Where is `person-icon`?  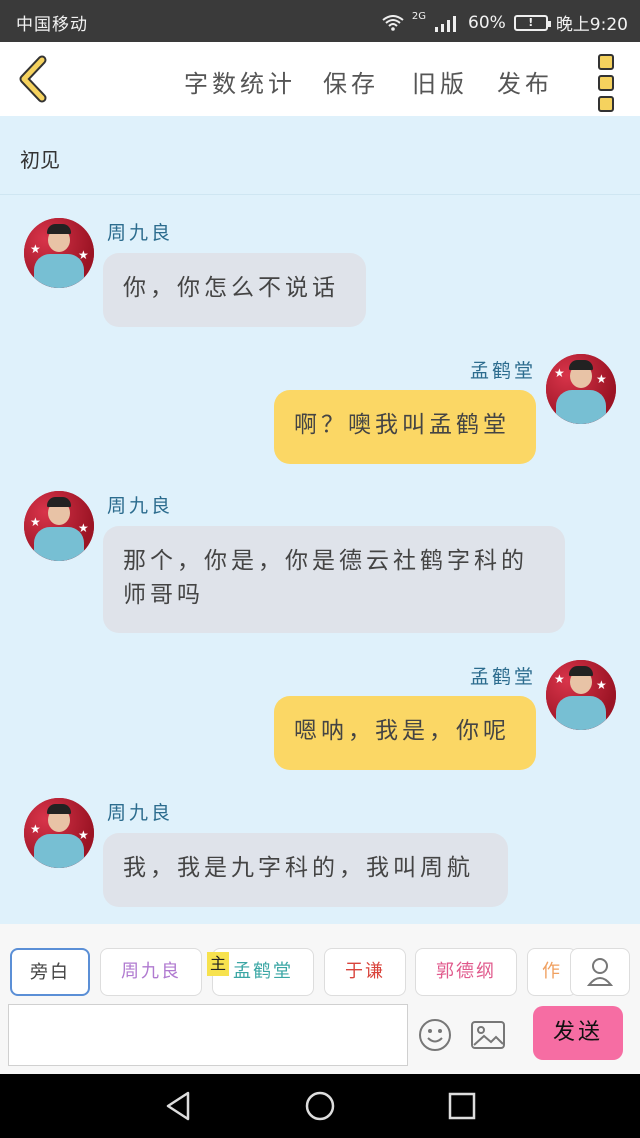
person-icon is located at coordinates (600, 972).